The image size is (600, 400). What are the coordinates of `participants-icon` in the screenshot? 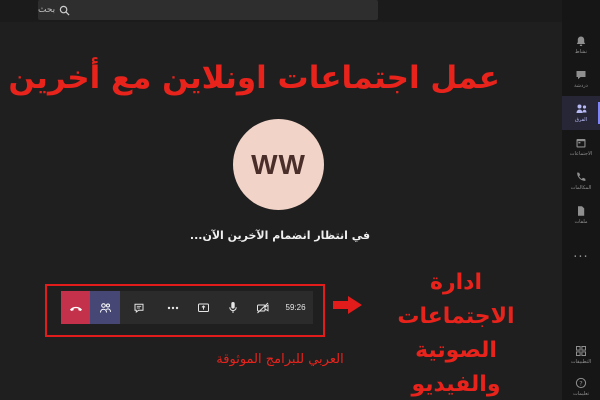 It's located at (105, 307).